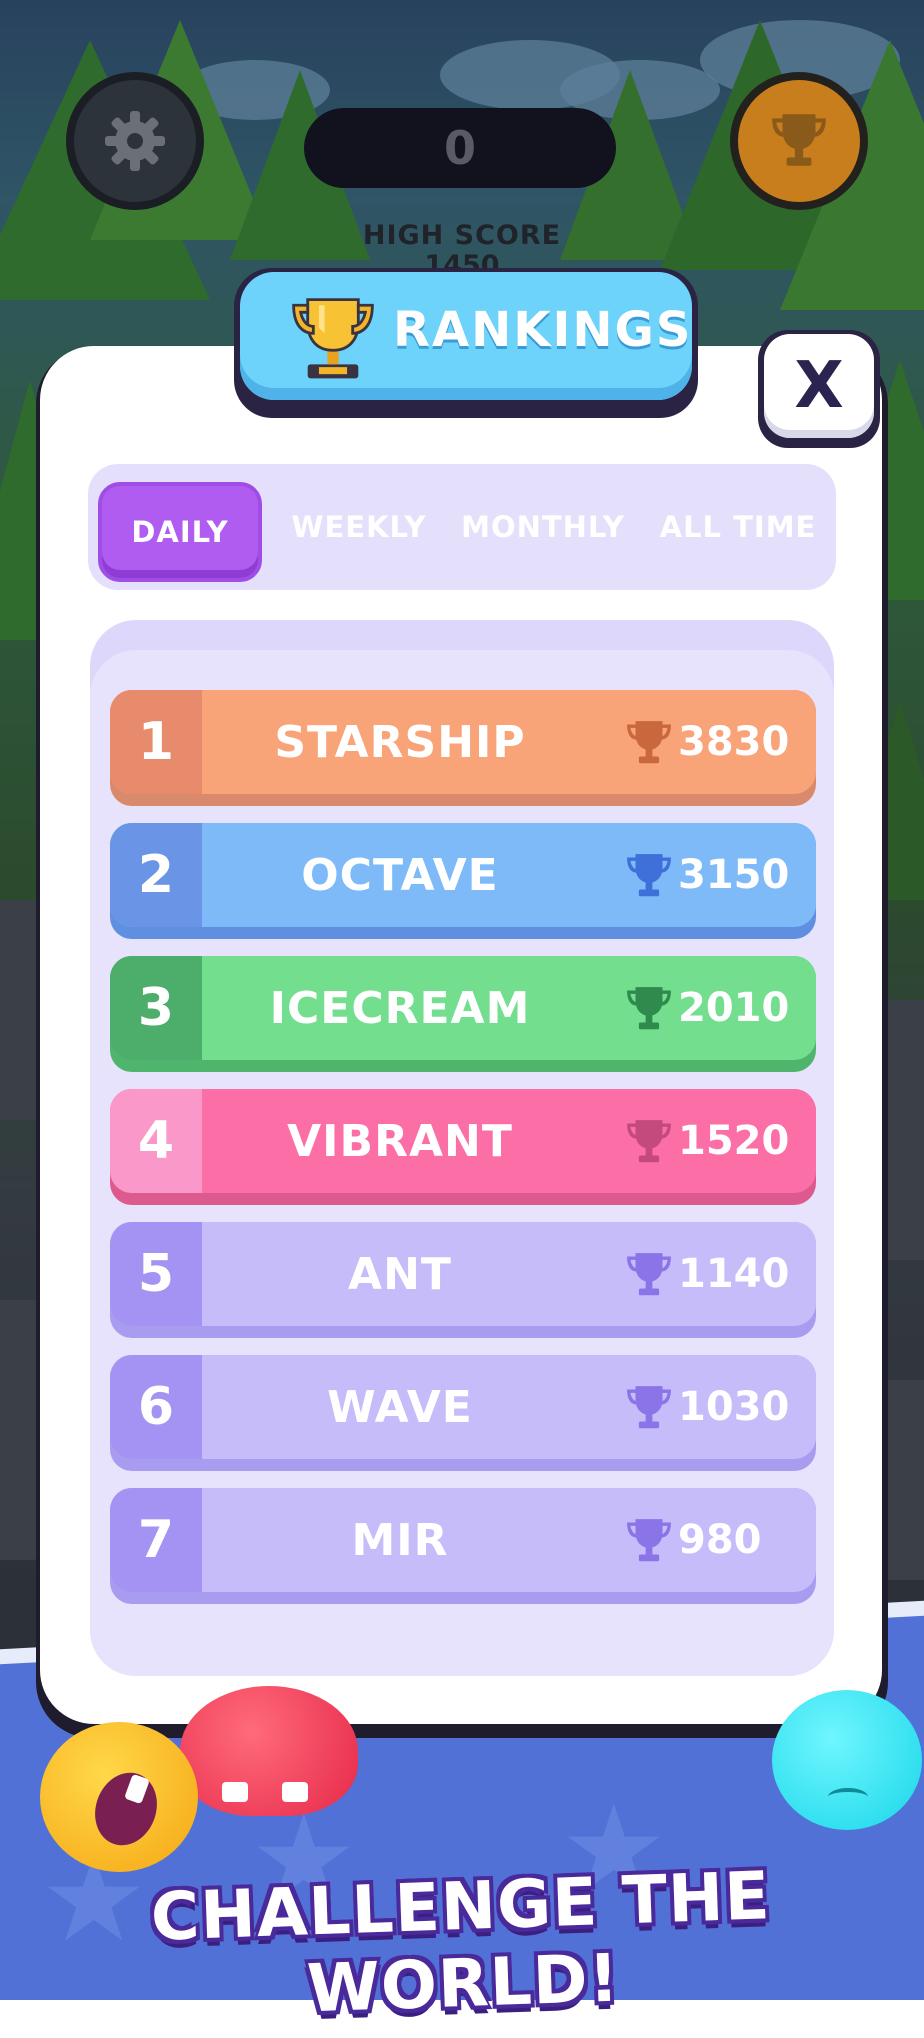 The height and width of the screenshot is (2038, 924). I want to click on rank-number: 6, so click(156, 1407).